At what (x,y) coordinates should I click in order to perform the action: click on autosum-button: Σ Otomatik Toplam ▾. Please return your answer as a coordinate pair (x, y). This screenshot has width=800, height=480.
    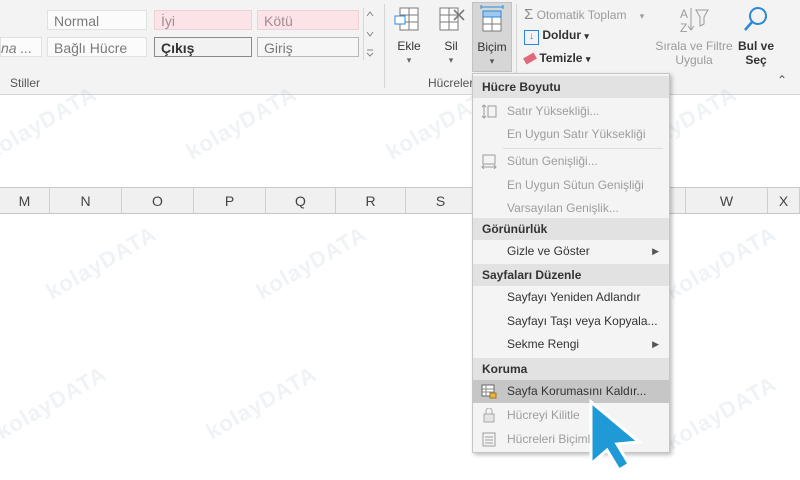
    Looking at the image, I should click on (584, 14).